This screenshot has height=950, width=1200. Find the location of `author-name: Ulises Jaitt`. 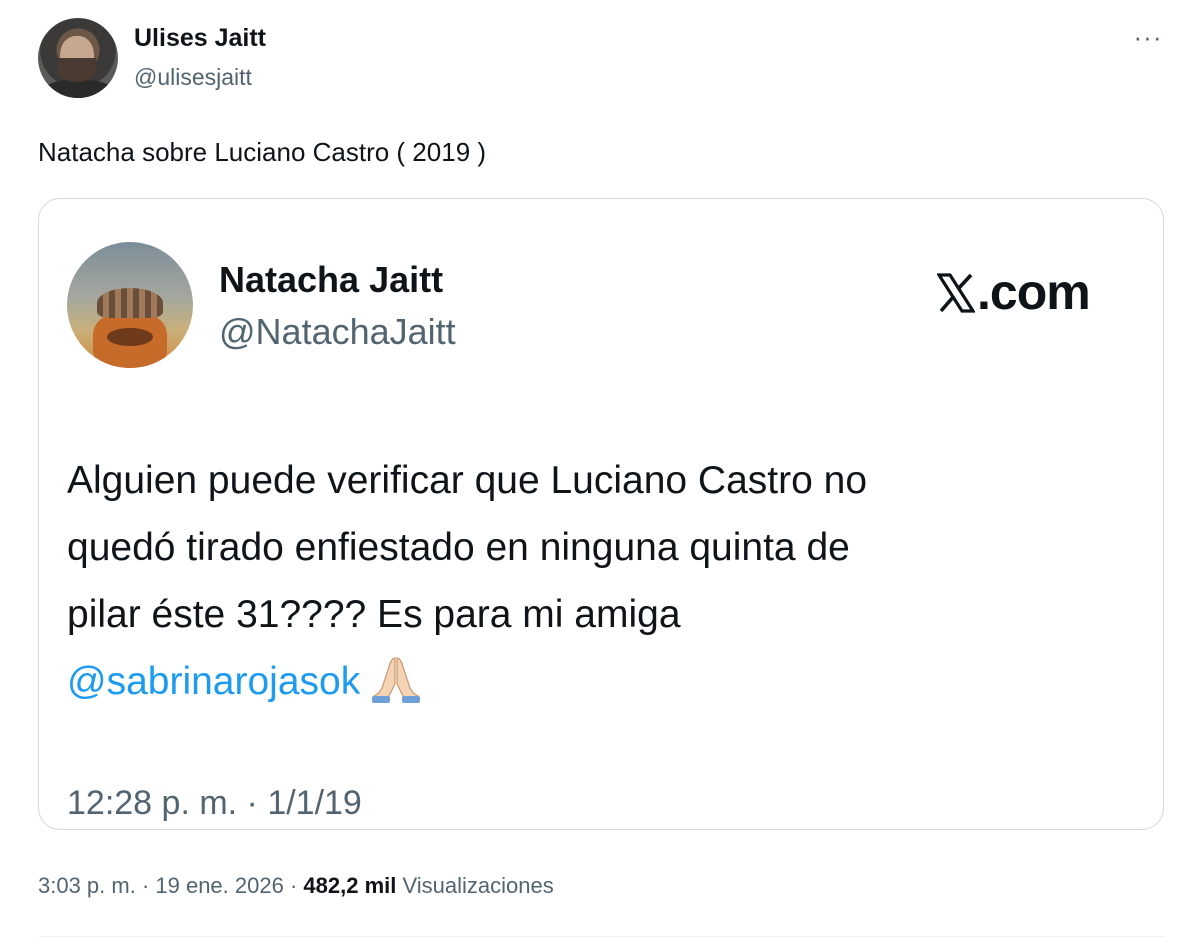

author-name: Ulises Jaitt is located at coordinates (200, 38).